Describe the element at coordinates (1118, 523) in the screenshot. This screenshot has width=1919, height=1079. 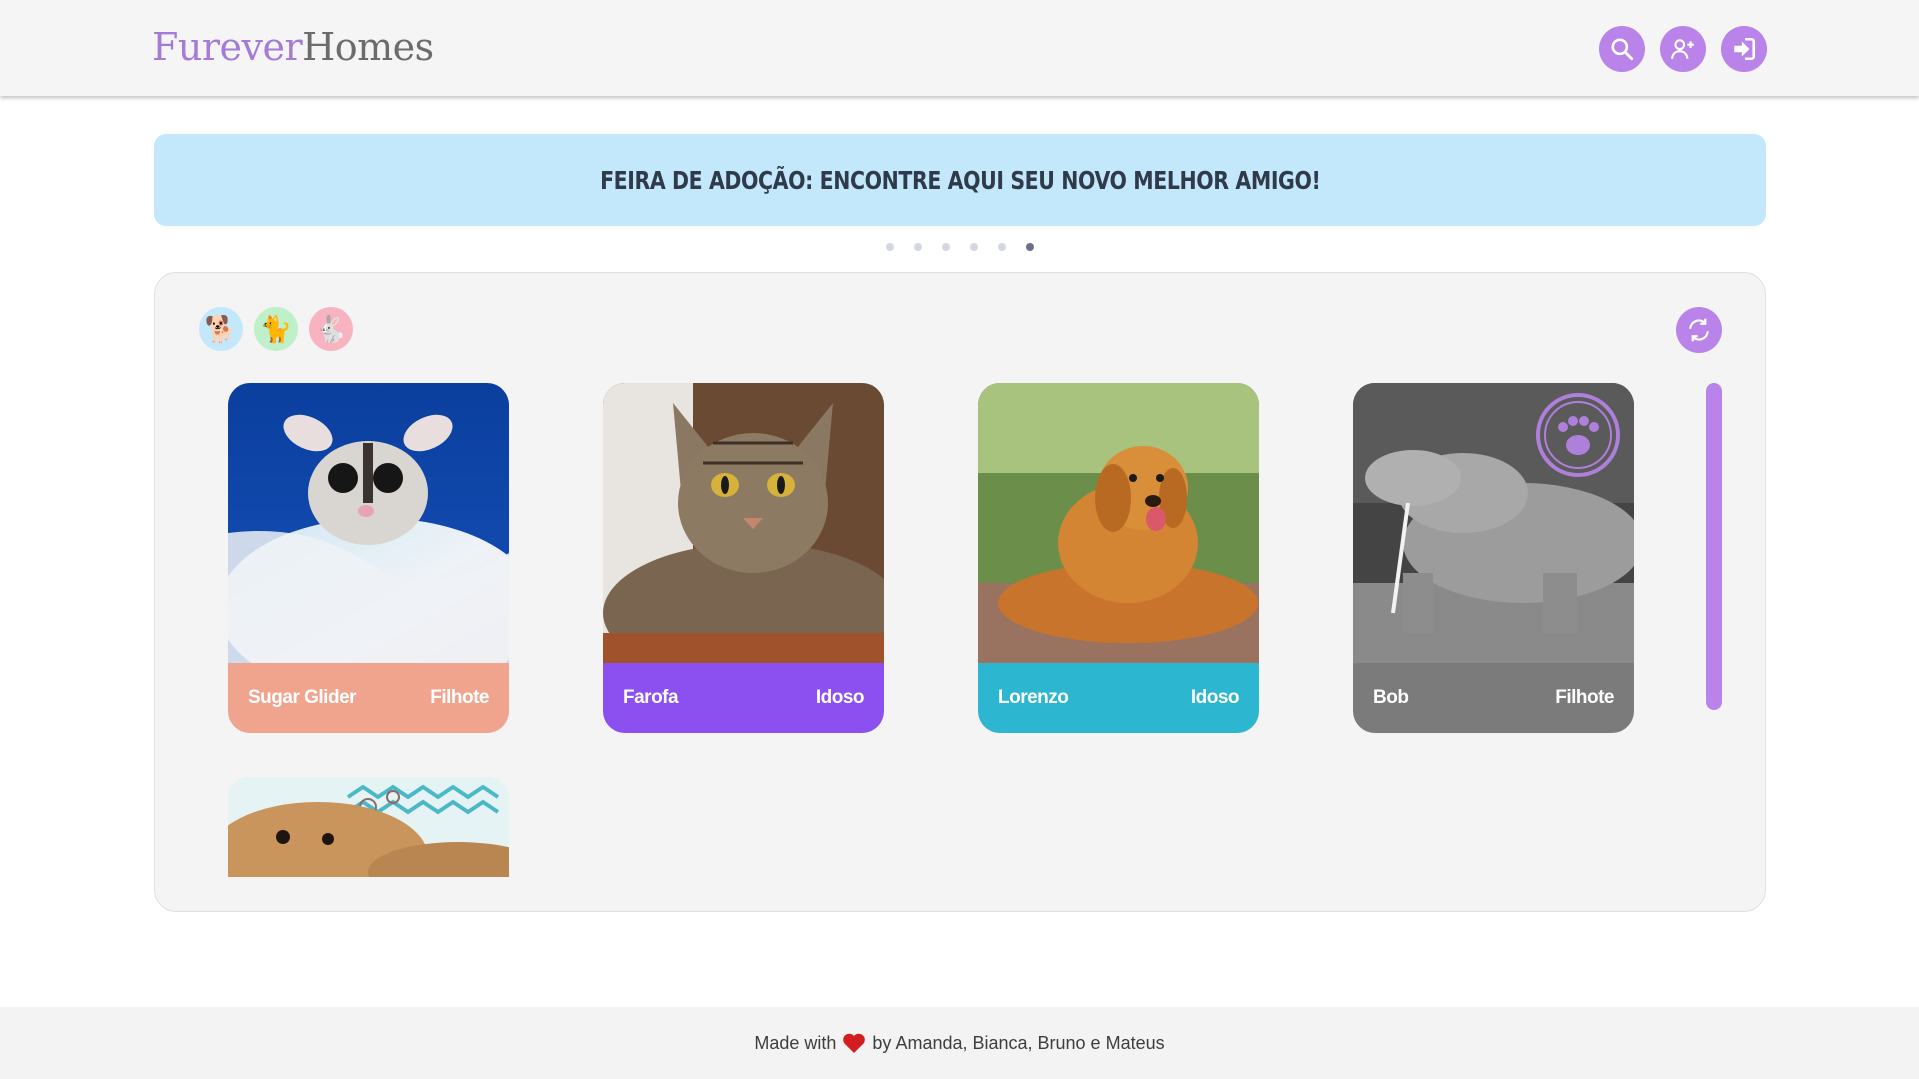
I see `golden-retriever-photo` at that location.